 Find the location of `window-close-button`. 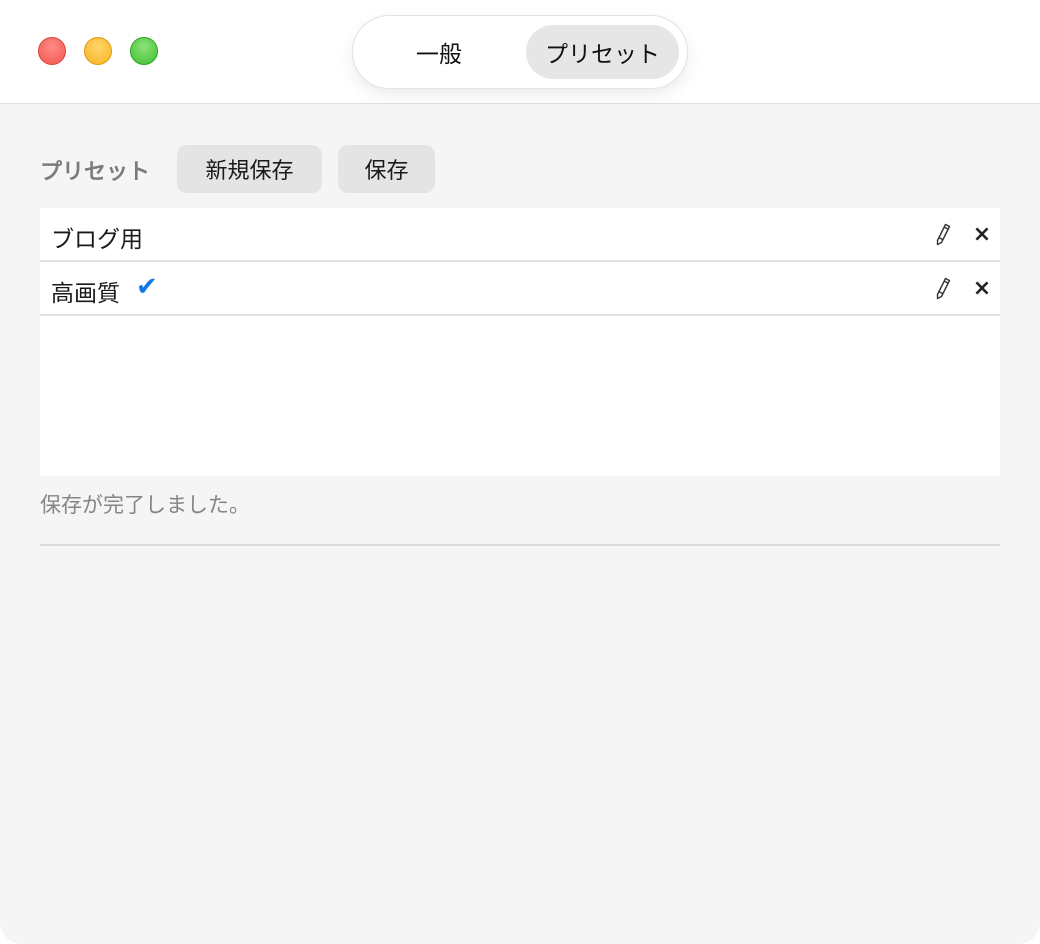

window-close-button is located at coordinates (52, 51).